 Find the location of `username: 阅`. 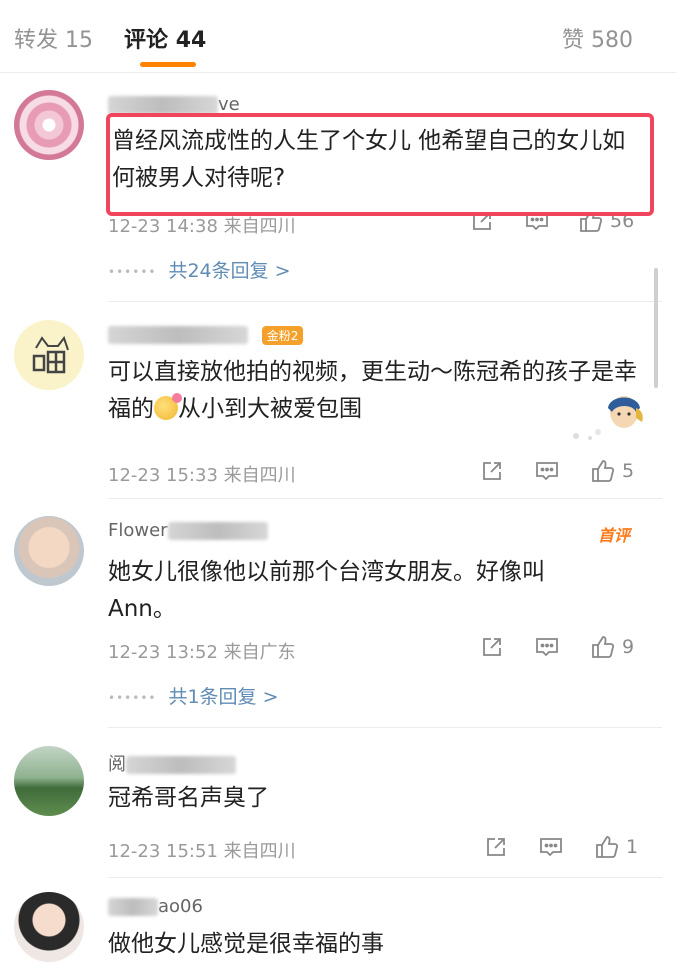

username: 阅 is located at coordinates (172, 763).